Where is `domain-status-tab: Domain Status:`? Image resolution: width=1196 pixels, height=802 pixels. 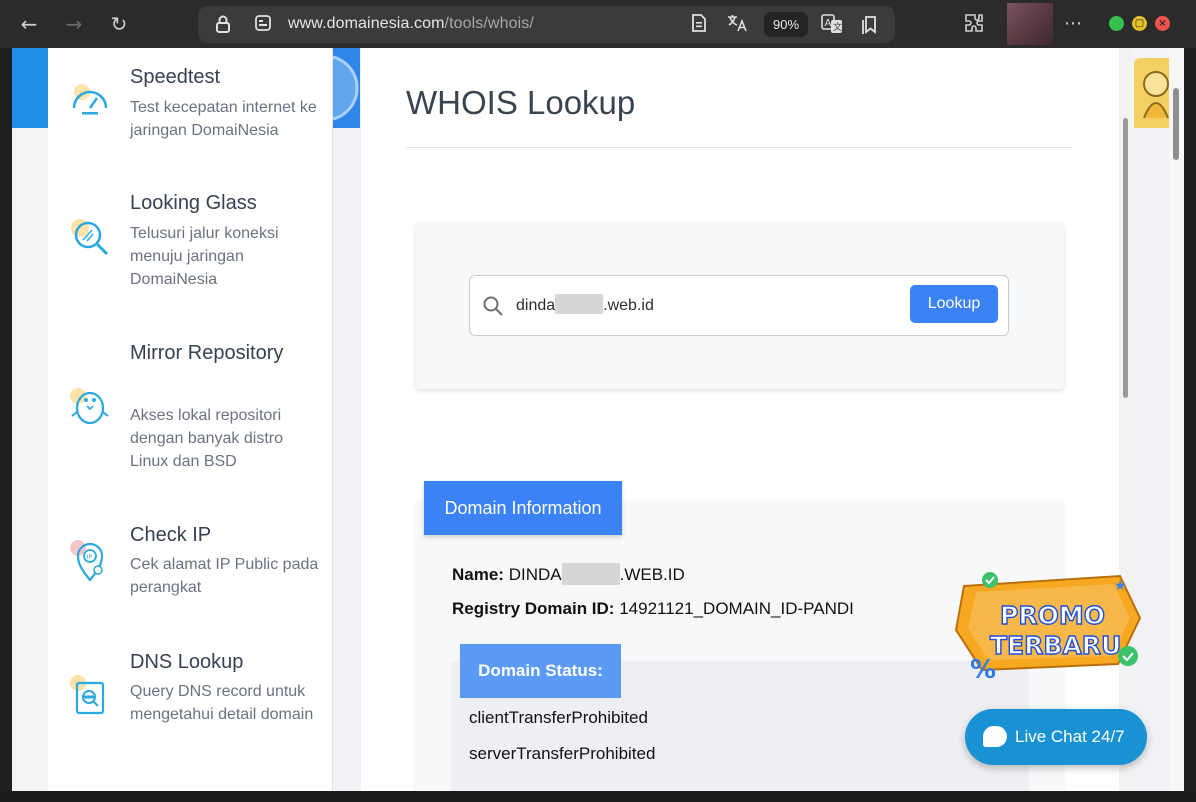
domain-status-tab: Domain Status: is located at coordinates (540, 671).